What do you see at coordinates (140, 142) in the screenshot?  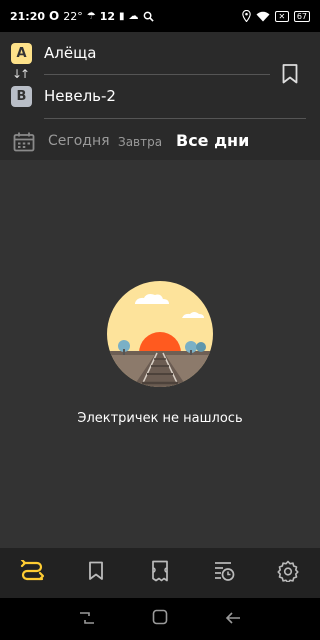 I see `date-tomorrow: Завтра` at bounding box center [140, 142].